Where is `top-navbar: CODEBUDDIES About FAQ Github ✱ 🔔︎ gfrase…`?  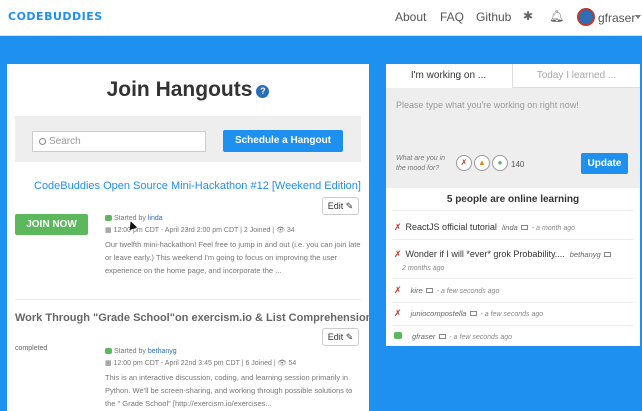 top-navbar: CODEBUDDIES About FAQ Github ✱ 🔔︎ gfrase… is located at coordinates (321, 18).